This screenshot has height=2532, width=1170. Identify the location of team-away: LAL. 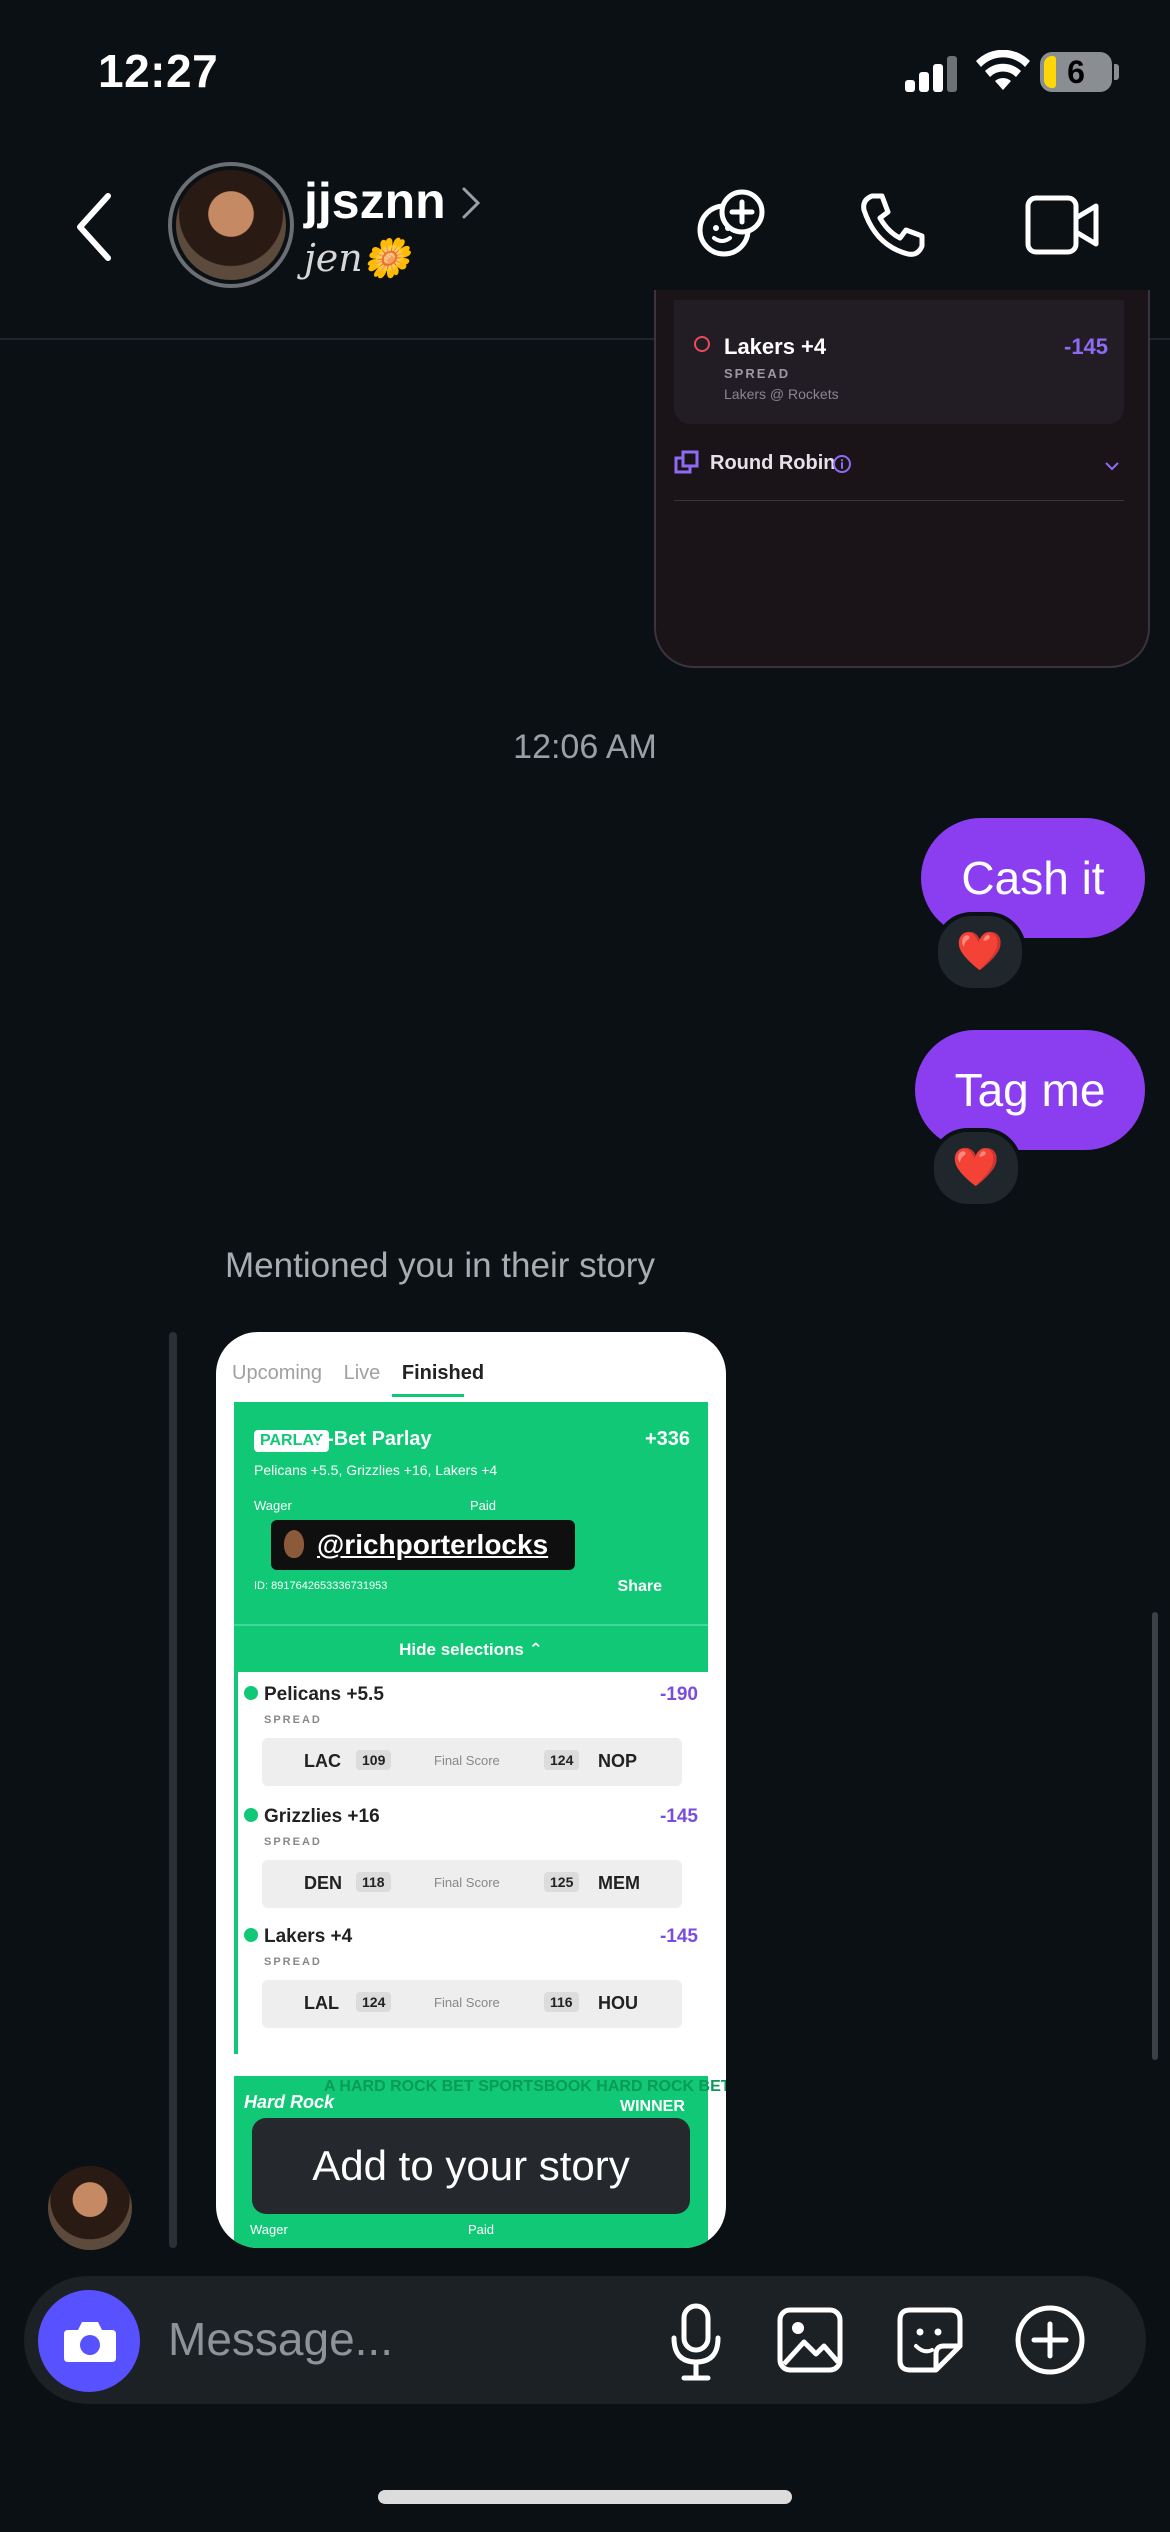
(321, 2003).